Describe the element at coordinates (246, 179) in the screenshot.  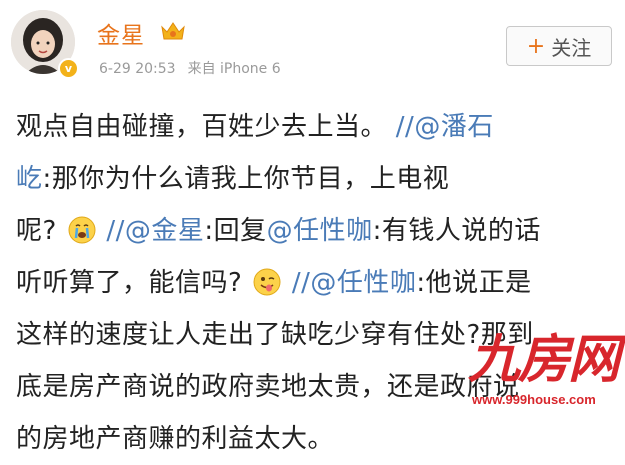
I see `post-text: :那你为什么请我上你节目，上电视` at that location.